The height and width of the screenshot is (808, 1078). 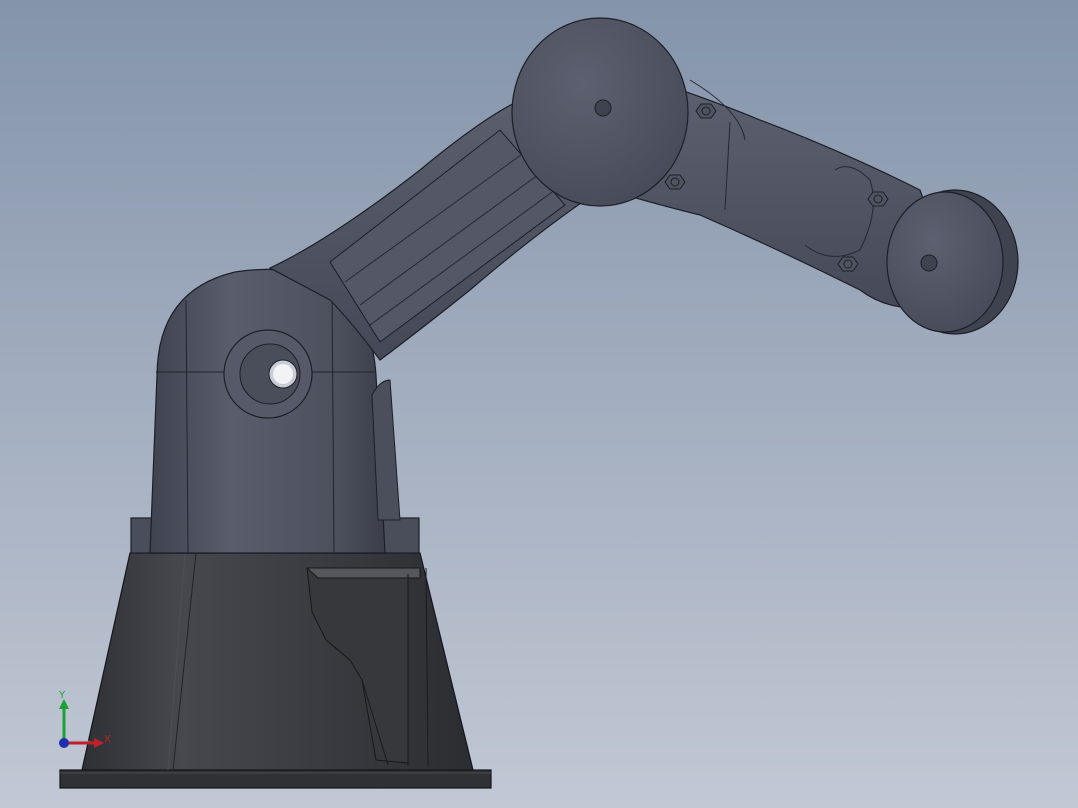 What do you see at coordinates (99, 743) in the screenshot?
I see `x-axis-arrow` at bounding box center [99, 743].